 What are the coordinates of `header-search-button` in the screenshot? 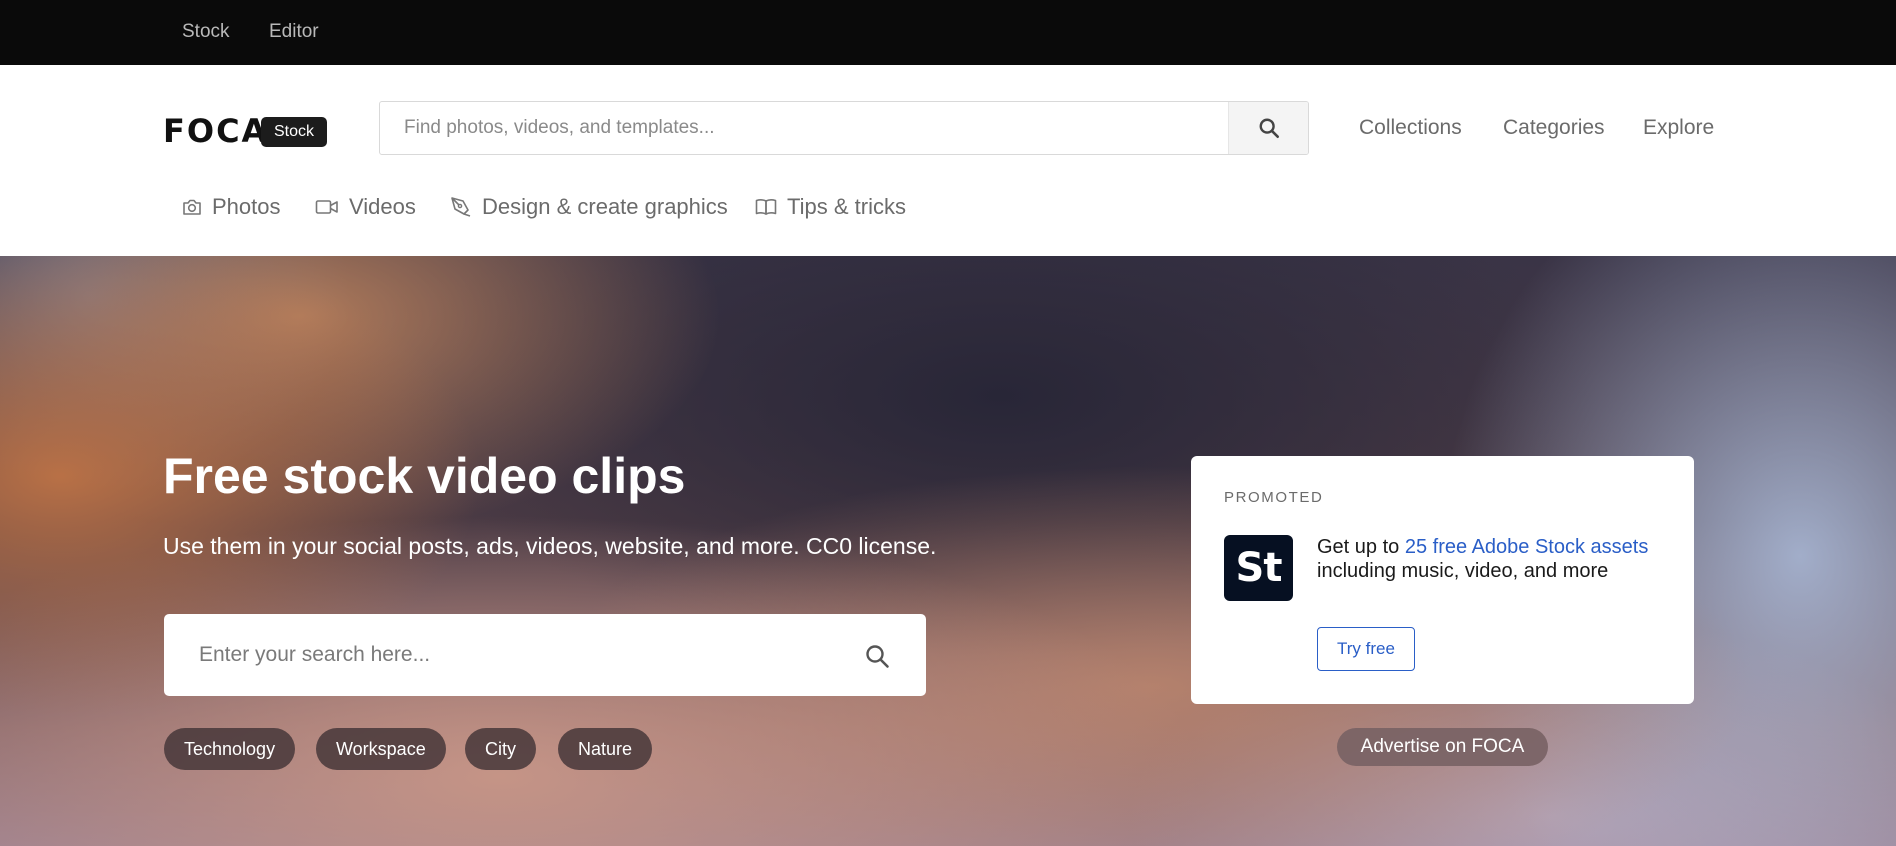 It's located at (1268, 128).